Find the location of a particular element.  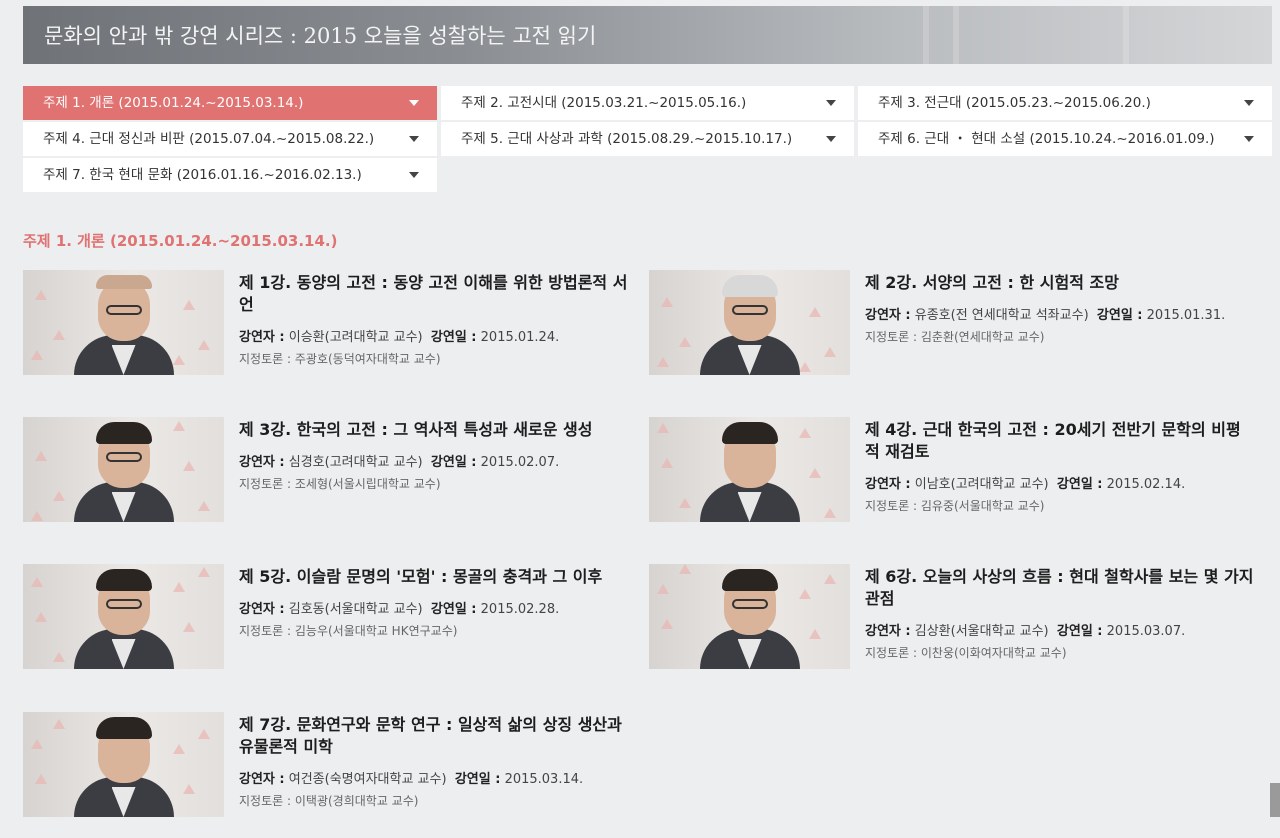

topic-tab-7: 주제 7. 한국 현대 문화 (2016.01.16.~2016.02.13.) is located at coordinates (230, 175).